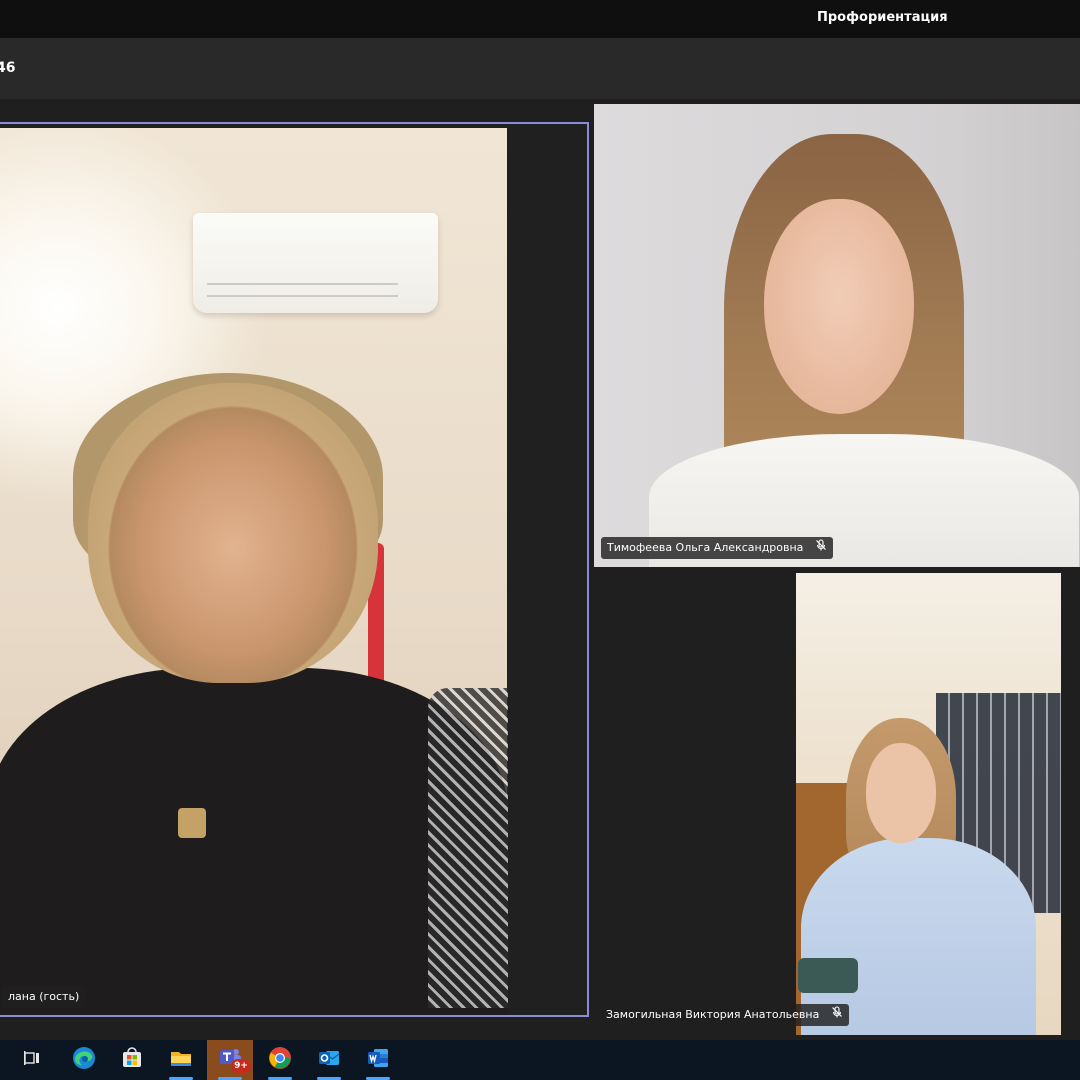  Describe the element at coordinates (828, 975) in the screenshot. I see `participant-phone` at that location.